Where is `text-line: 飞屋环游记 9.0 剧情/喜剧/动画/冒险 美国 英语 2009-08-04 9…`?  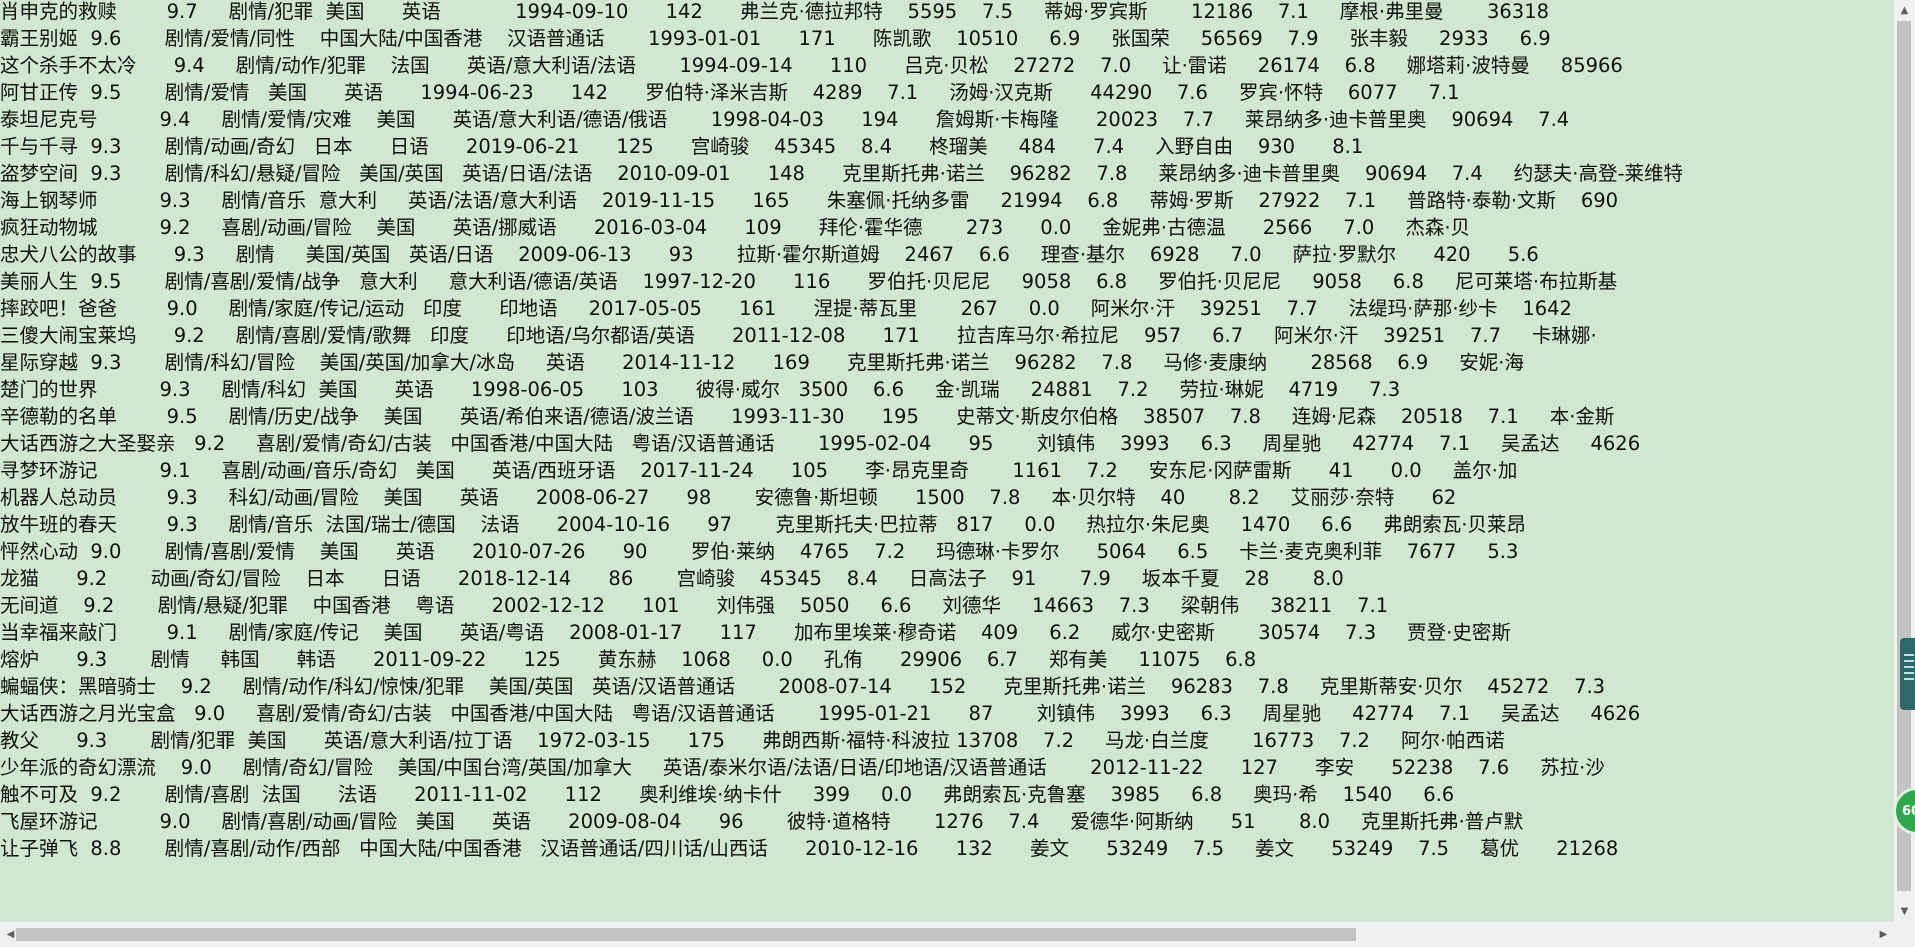
text-line: 飞屋环游记 9.0 剧情/喜剧/动画/冒险 美国 英语 2009-08-04 9… is located at coordinates (762, 821).